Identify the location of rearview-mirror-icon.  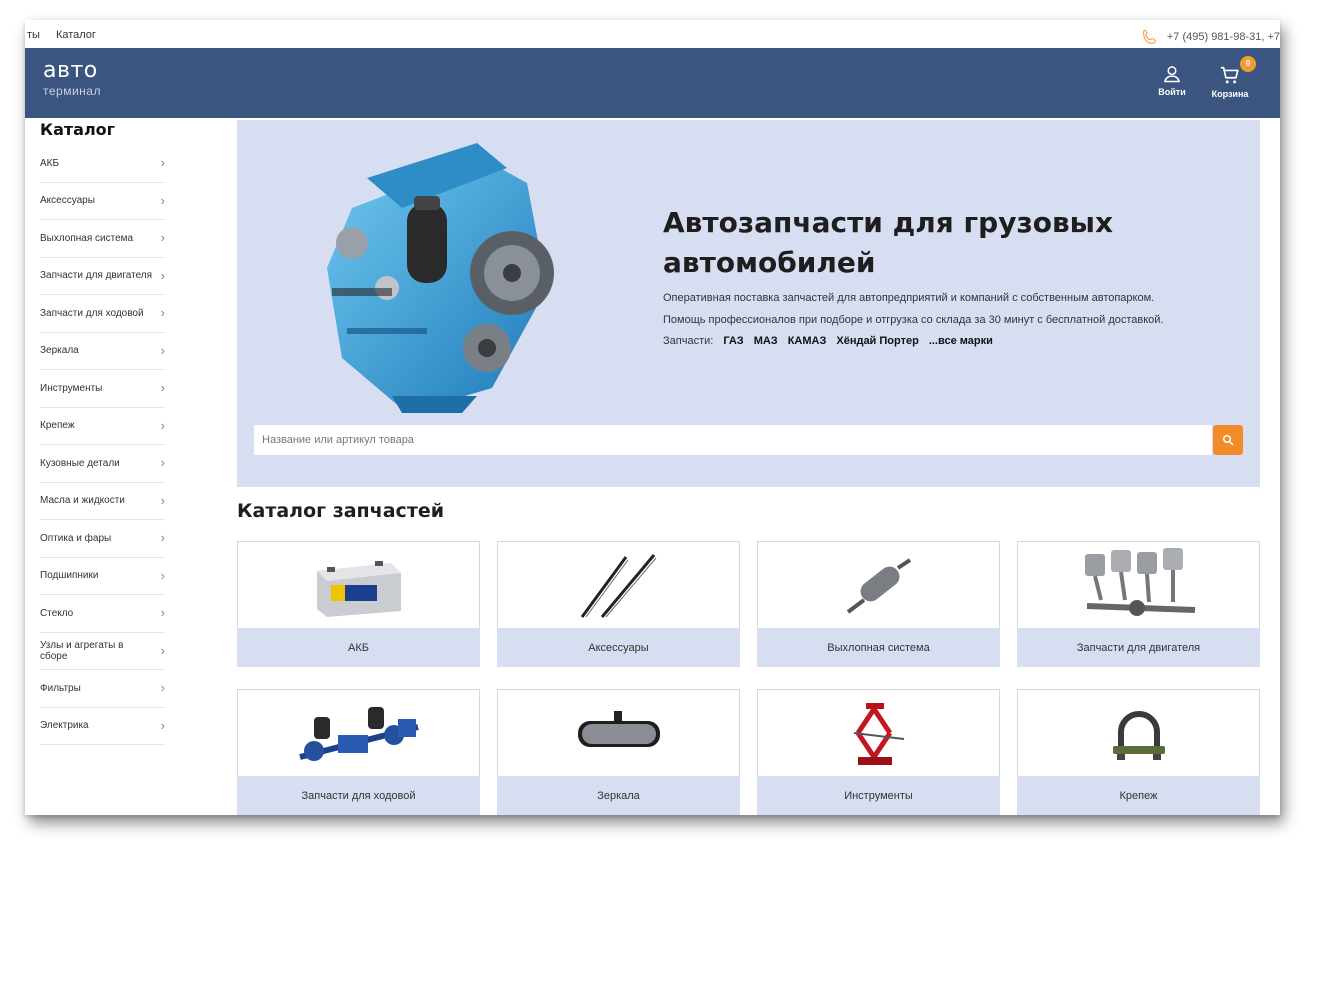
(618, 728).